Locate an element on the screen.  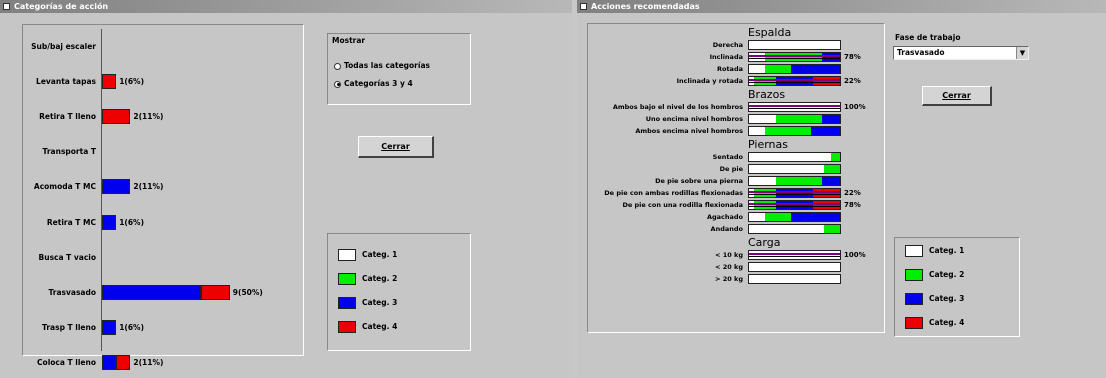
category-label: Trasvasado is located at coordinates (72, 292).